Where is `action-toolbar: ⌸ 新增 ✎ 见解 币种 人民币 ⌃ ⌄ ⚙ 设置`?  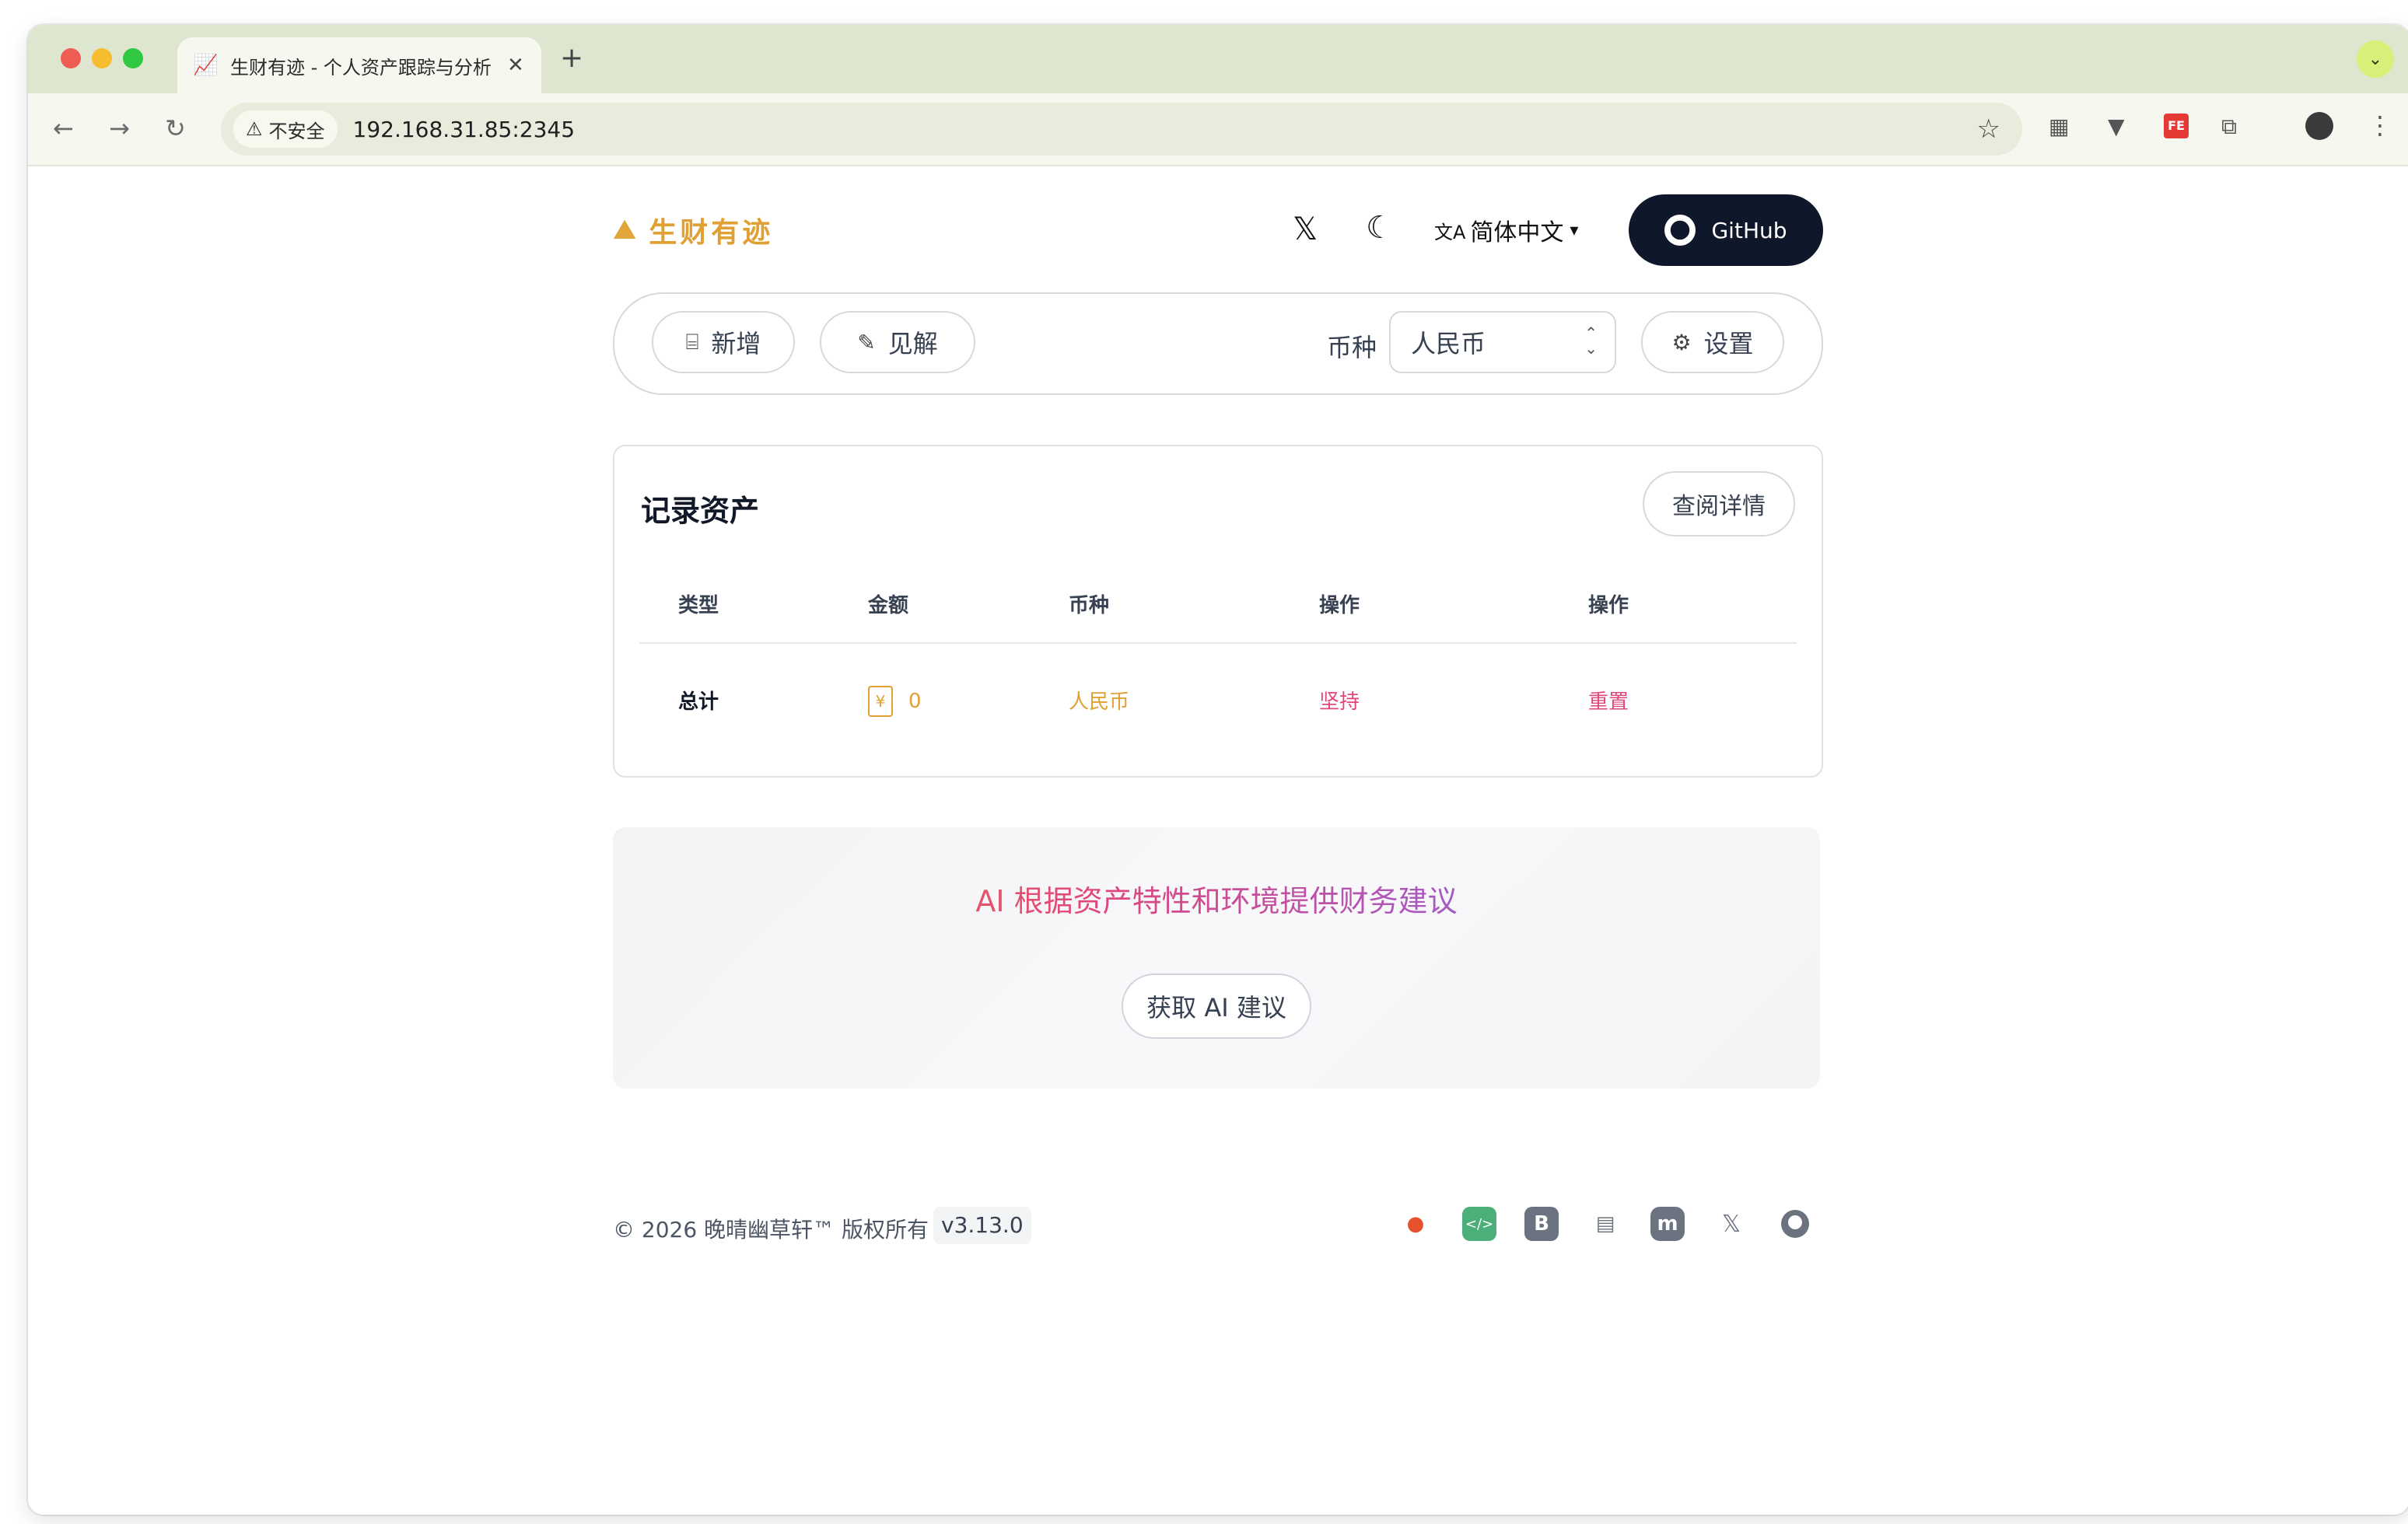
action-toolbar: ⌸ 新增 ✎ 见解 币种 人民币 ⌃ ⌄ ⚙ 设置 is located at coordinates (1218, 343).